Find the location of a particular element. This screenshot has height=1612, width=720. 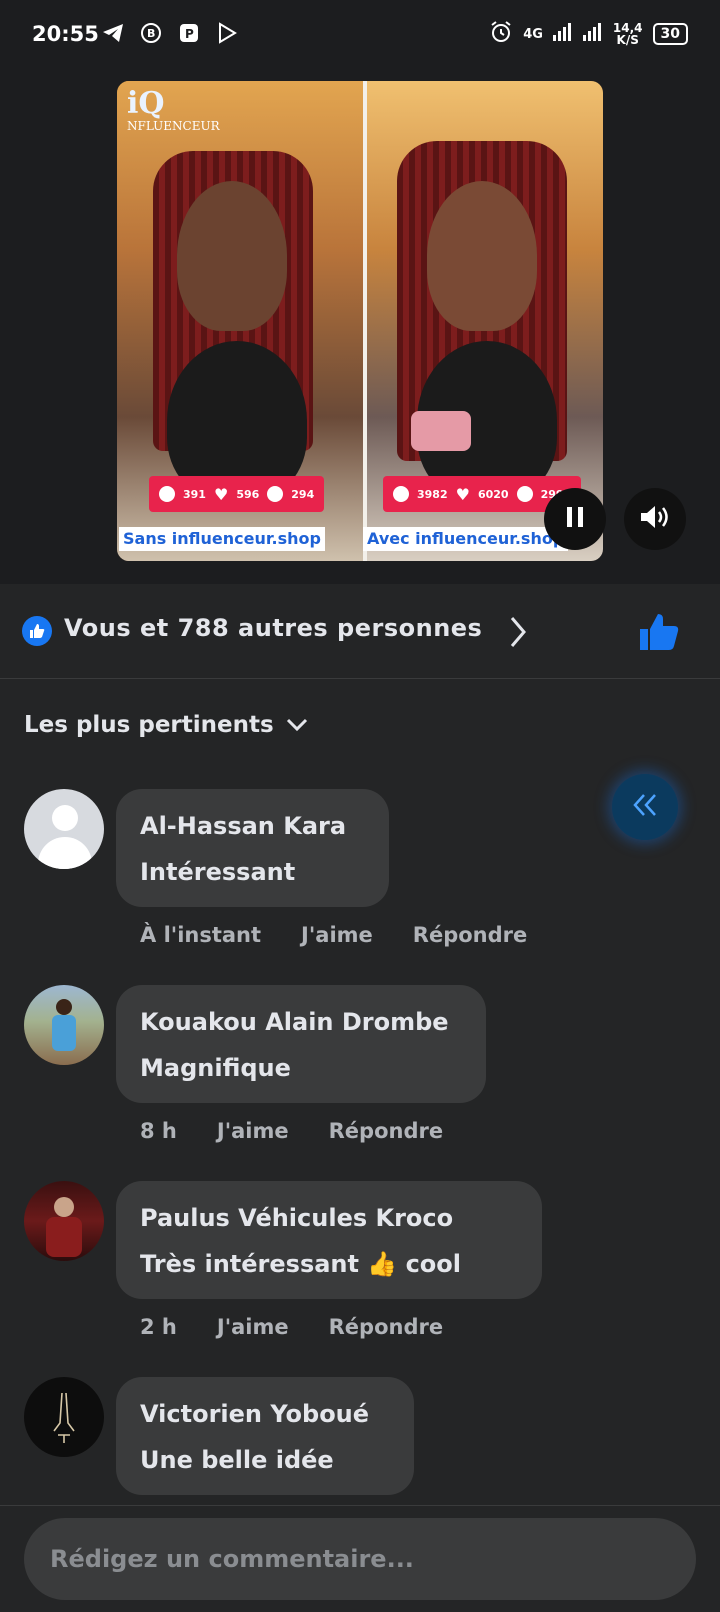

volume-icon is located at coordinates (655, 519).